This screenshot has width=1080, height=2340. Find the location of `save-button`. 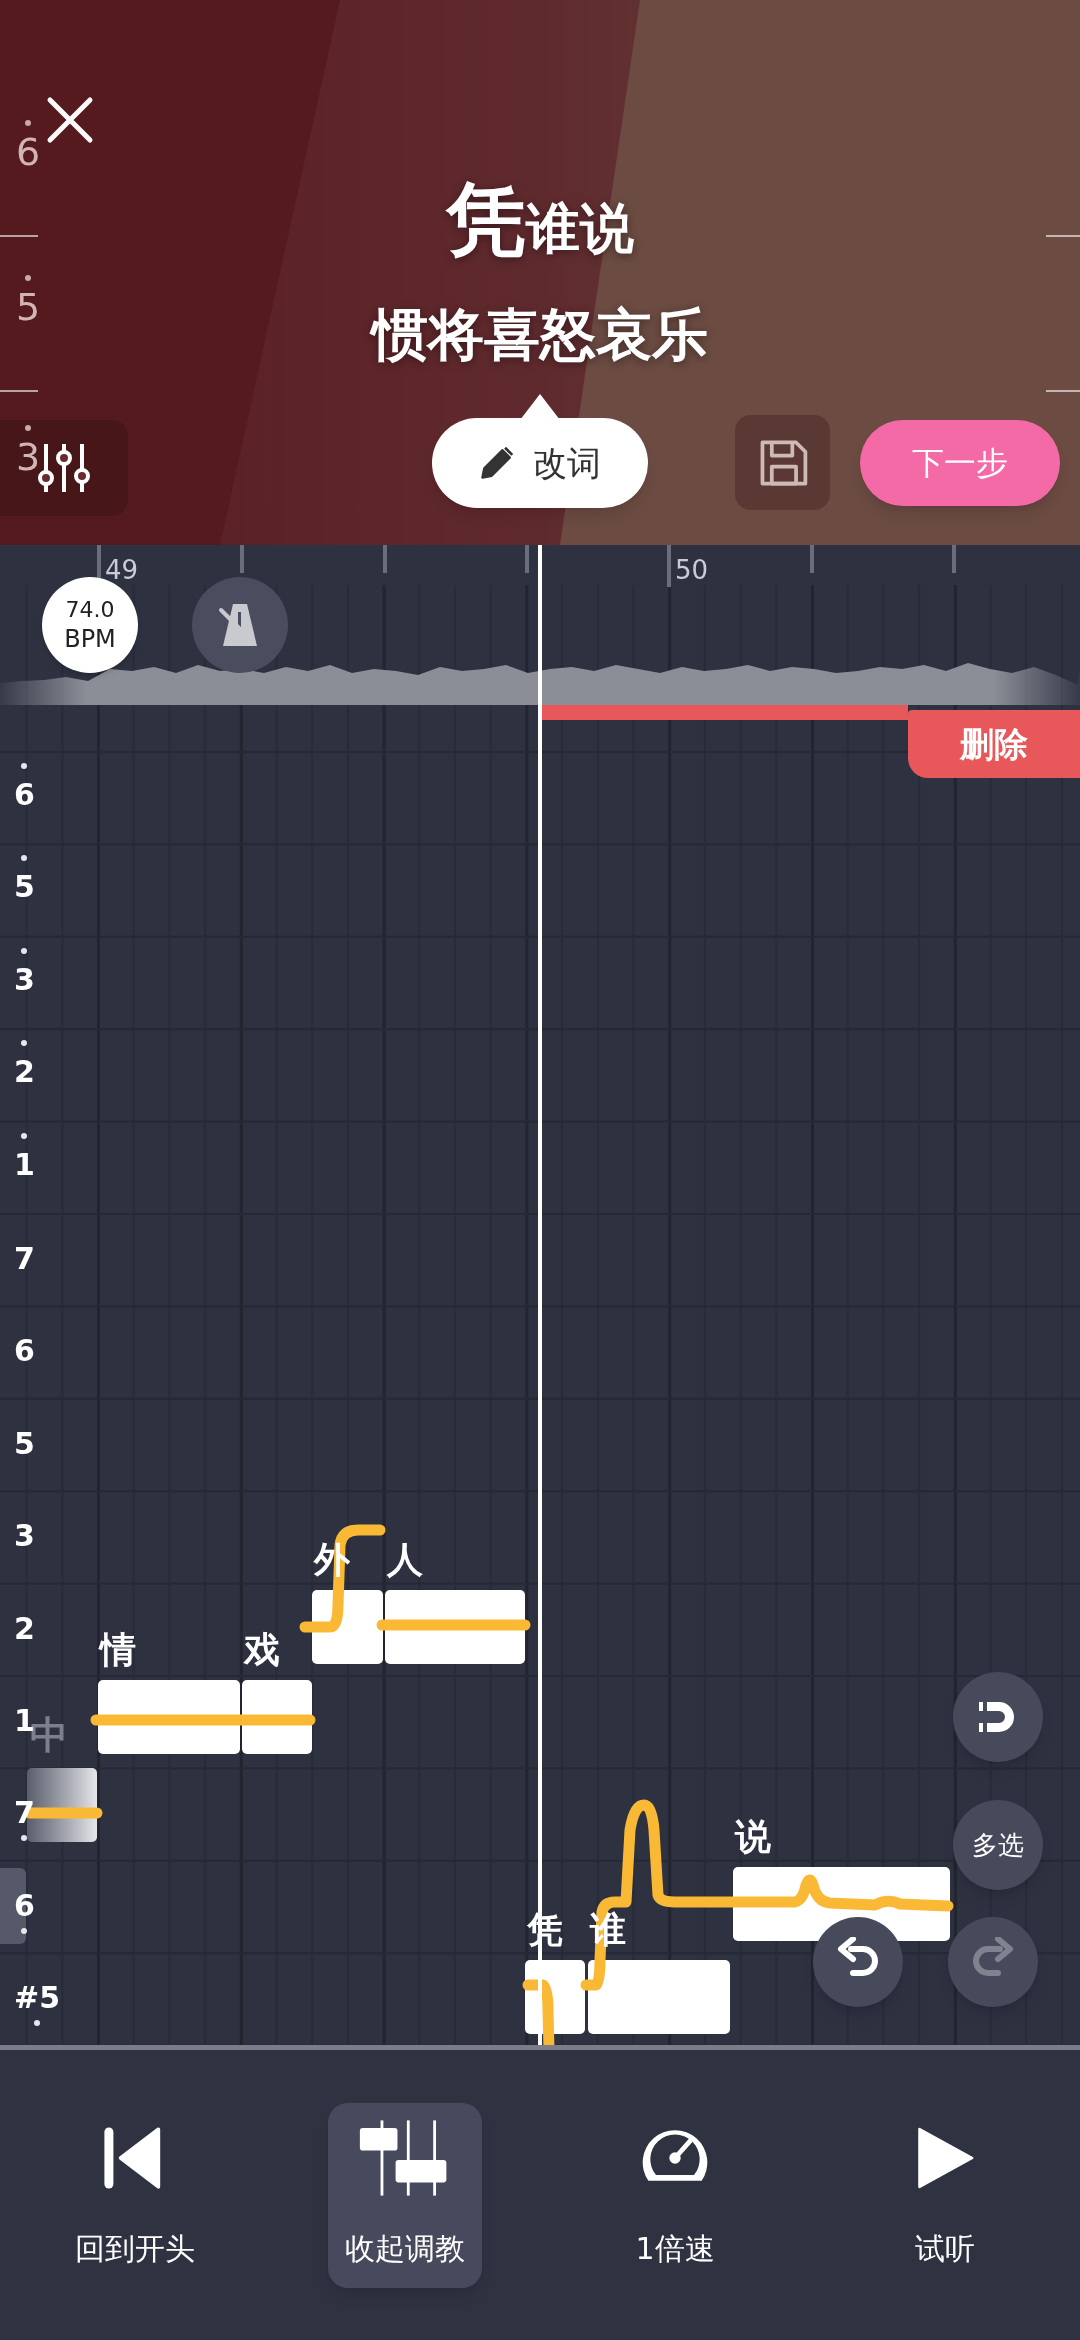

save-button is located at coordinates (782, 462).